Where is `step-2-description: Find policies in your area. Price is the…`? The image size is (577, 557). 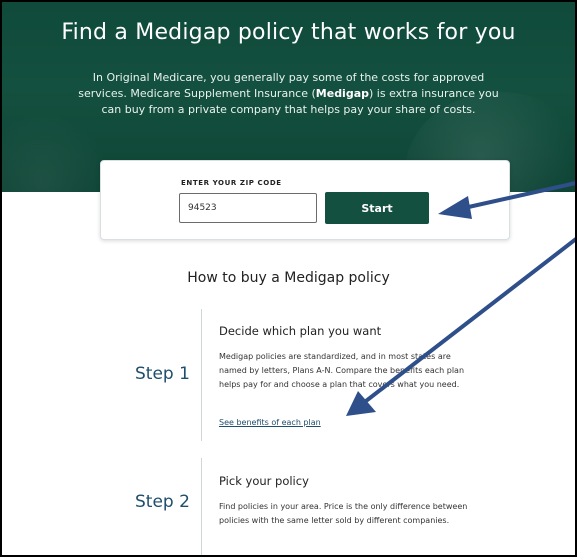 step-2-description: Find policies in your area. Price is the… is located at coordinates (343, 513).